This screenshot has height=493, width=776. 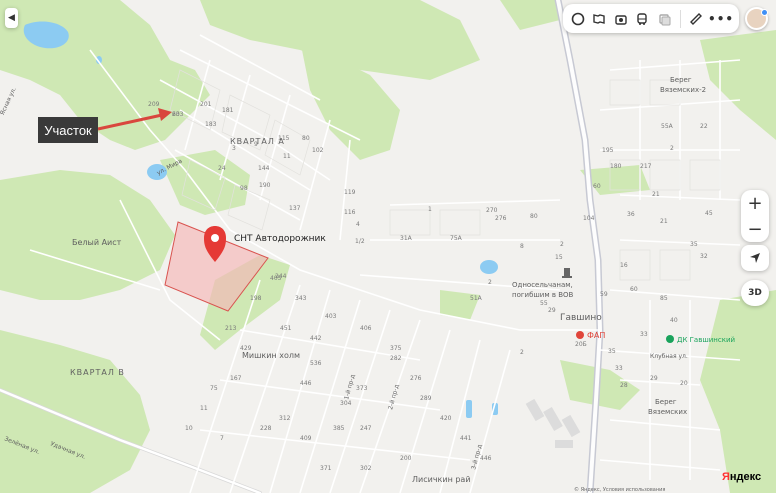 What do you see at coordinates (755, 293) in the screenshot?
I see `3d-button: 3D` at bounding box center [755, 293].